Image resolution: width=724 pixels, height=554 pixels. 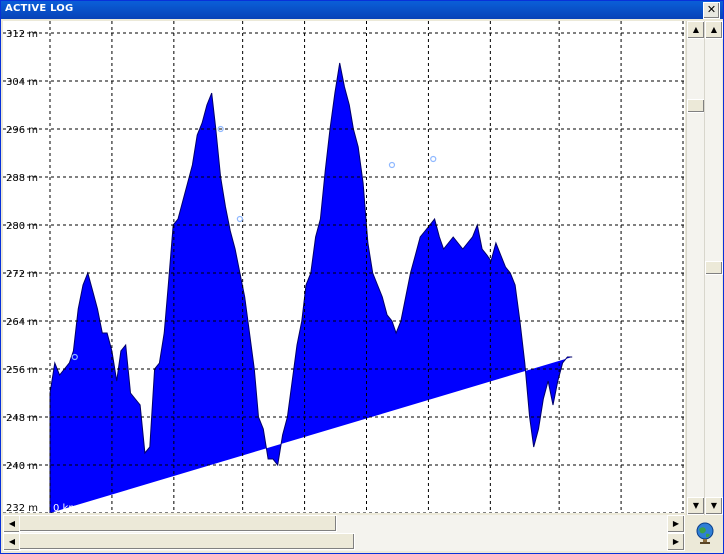 What do you see at coordinates (711, 10) in the screenshot?
I see `close-button: ✕` at bounding box center [711, 10].